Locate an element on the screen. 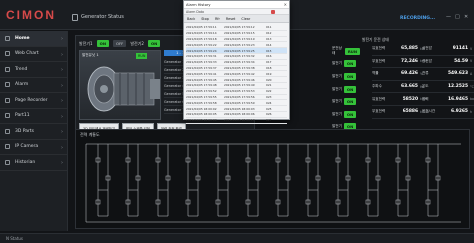 Image resolution: width=474 pixels, height=243 pixels. status-badge-2: OFF is located at coordinates (120, 43).